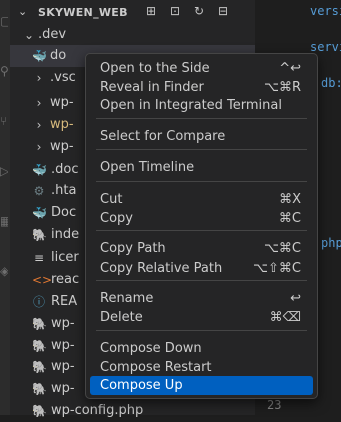 This screenshot has height=422, width=341. I want to click on menu-item-shortcut: ⌥⌘C, so click(282, 248).